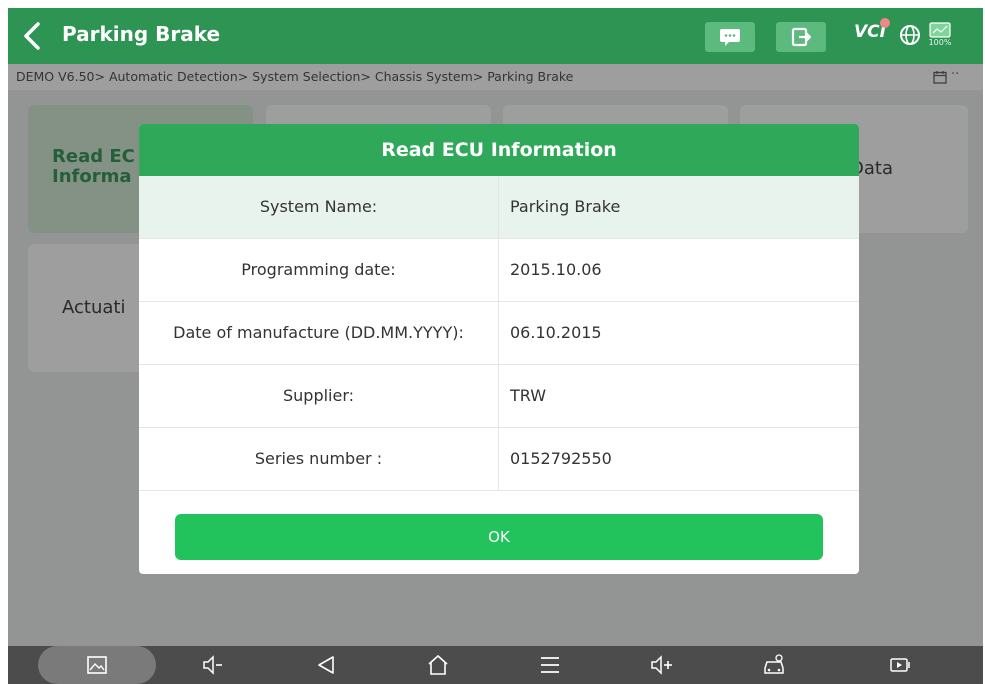 The image size is (985, 684). What do you see at coordinates (499, 150) in the screenshot?
I see `dialog-title: Read ECU Information` at bounding box center [499, 150].